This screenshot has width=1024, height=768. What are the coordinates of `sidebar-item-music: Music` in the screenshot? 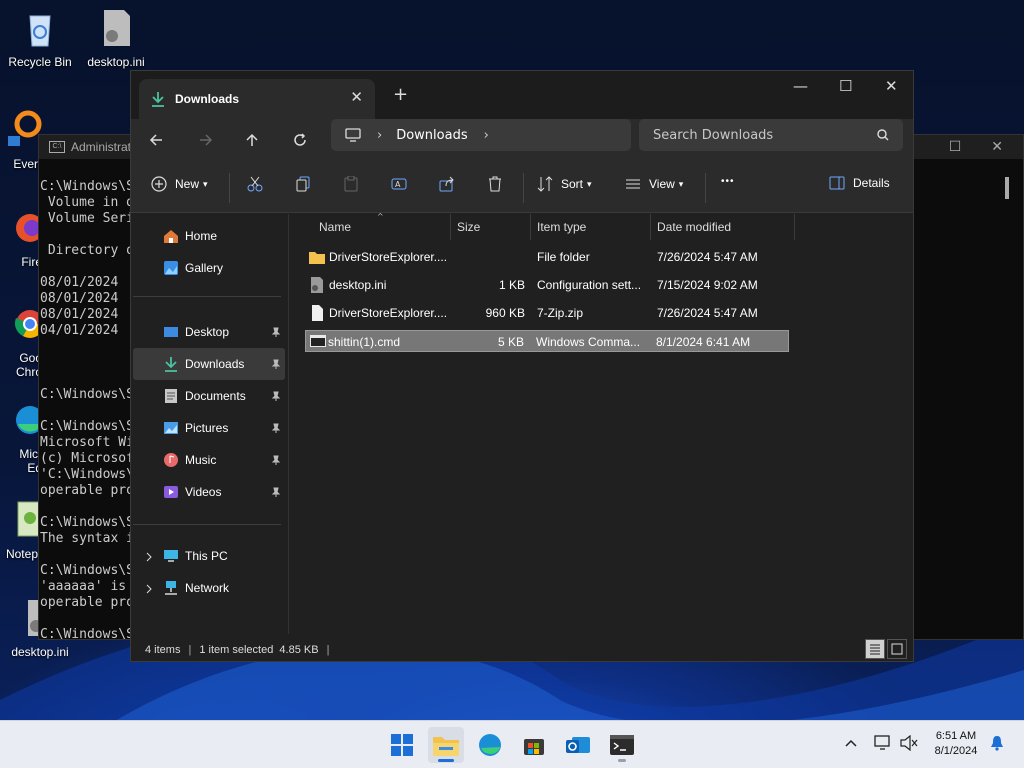 It's located at (209, 460).